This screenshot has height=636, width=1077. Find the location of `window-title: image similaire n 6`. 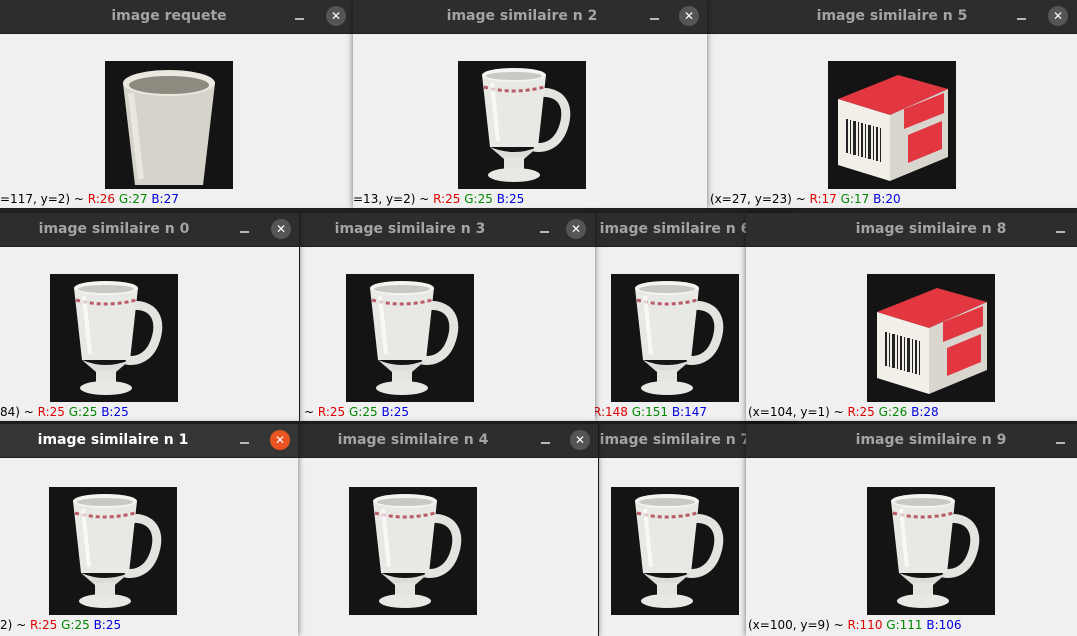

window-title: image similaire n 6 is located at coordinates (675, 229).